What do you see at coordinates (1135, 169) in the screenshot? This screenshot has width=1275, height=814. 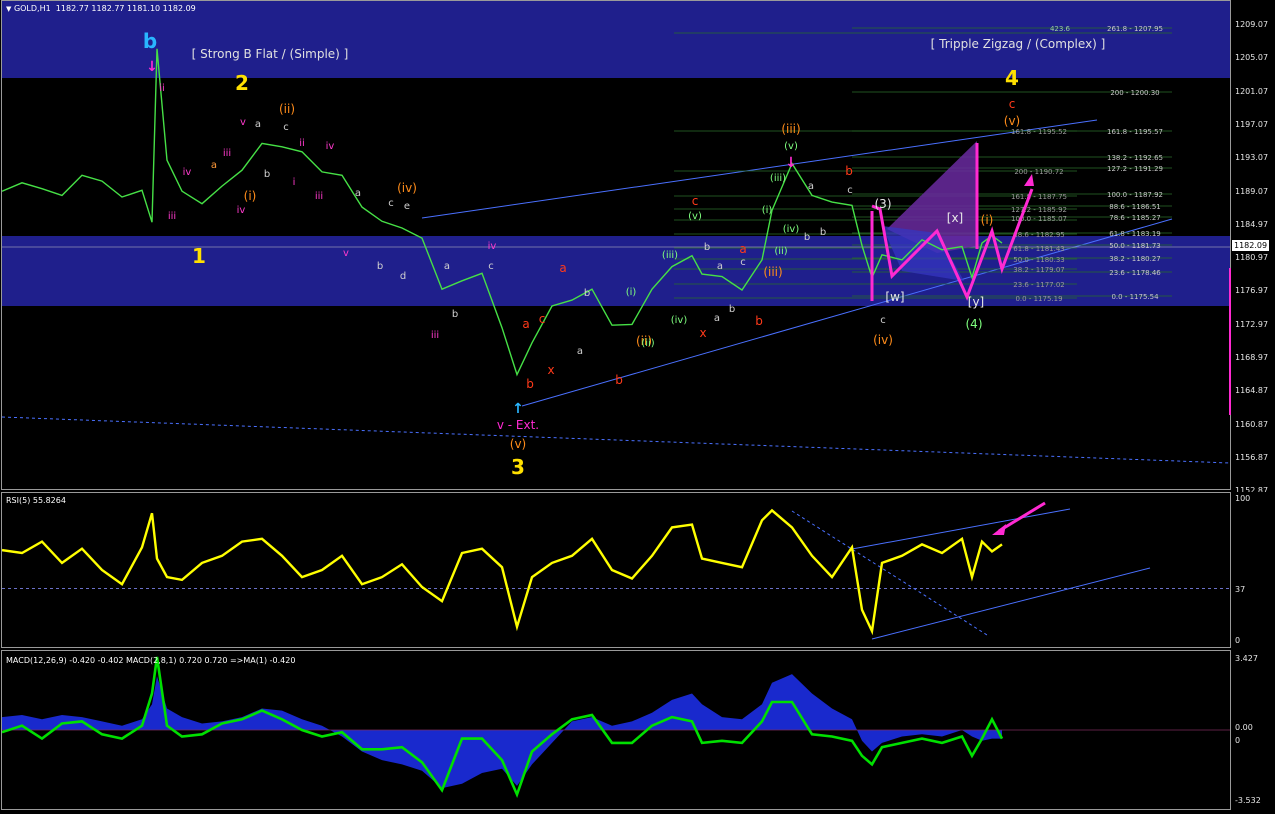 I see `fib-label: 127.2 - 1191.29` at bounding box center [1135, 169].